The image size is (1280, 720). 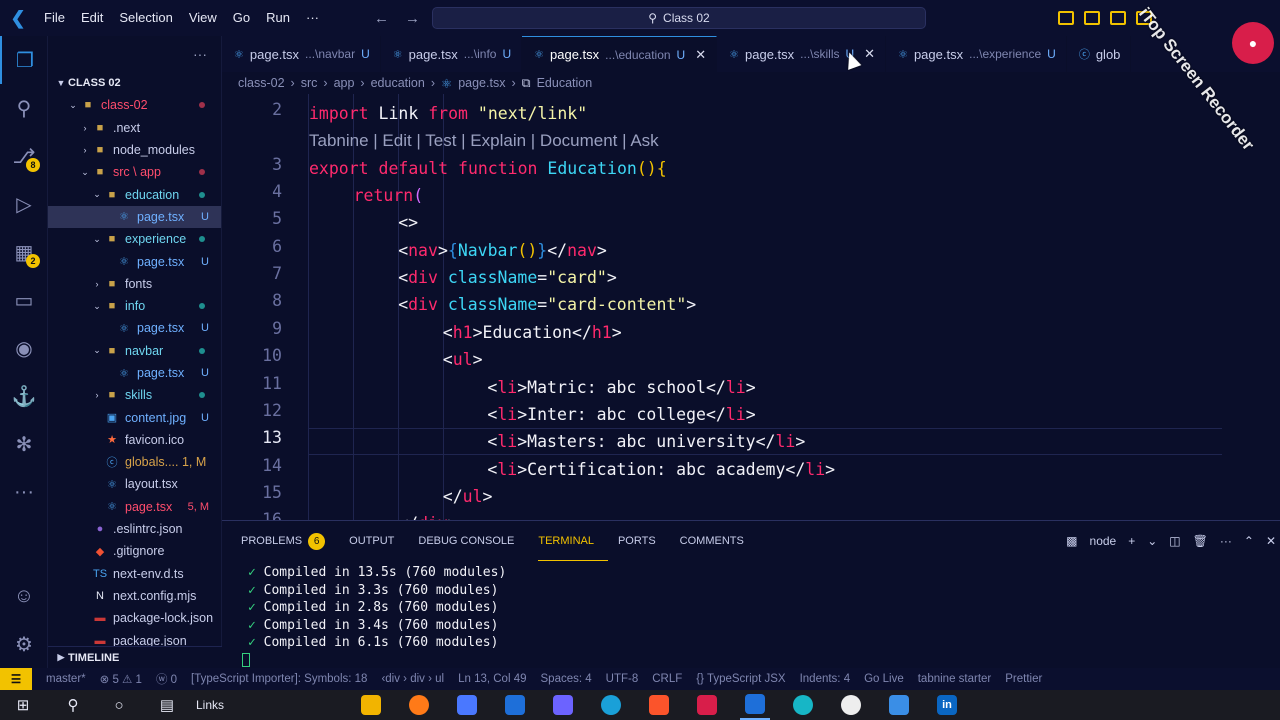 What do you see at coordinates (515, 705) in the screenshot?
I see `defender-icon` at bounding box center [515, 705].